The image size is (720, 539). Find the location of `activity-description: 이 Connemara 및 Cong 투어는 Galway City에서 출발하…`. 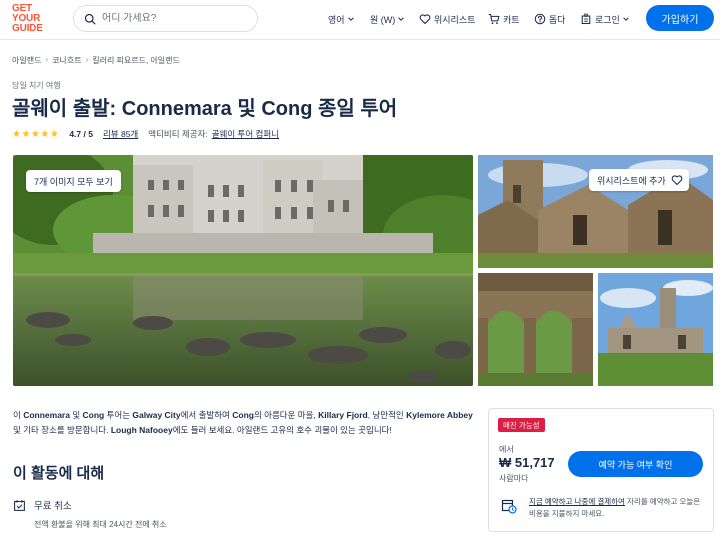

activity-description: 이 Connemara 및 Cong 투어는 Galway City에서 출발하… is located at coordinates (244, 423).